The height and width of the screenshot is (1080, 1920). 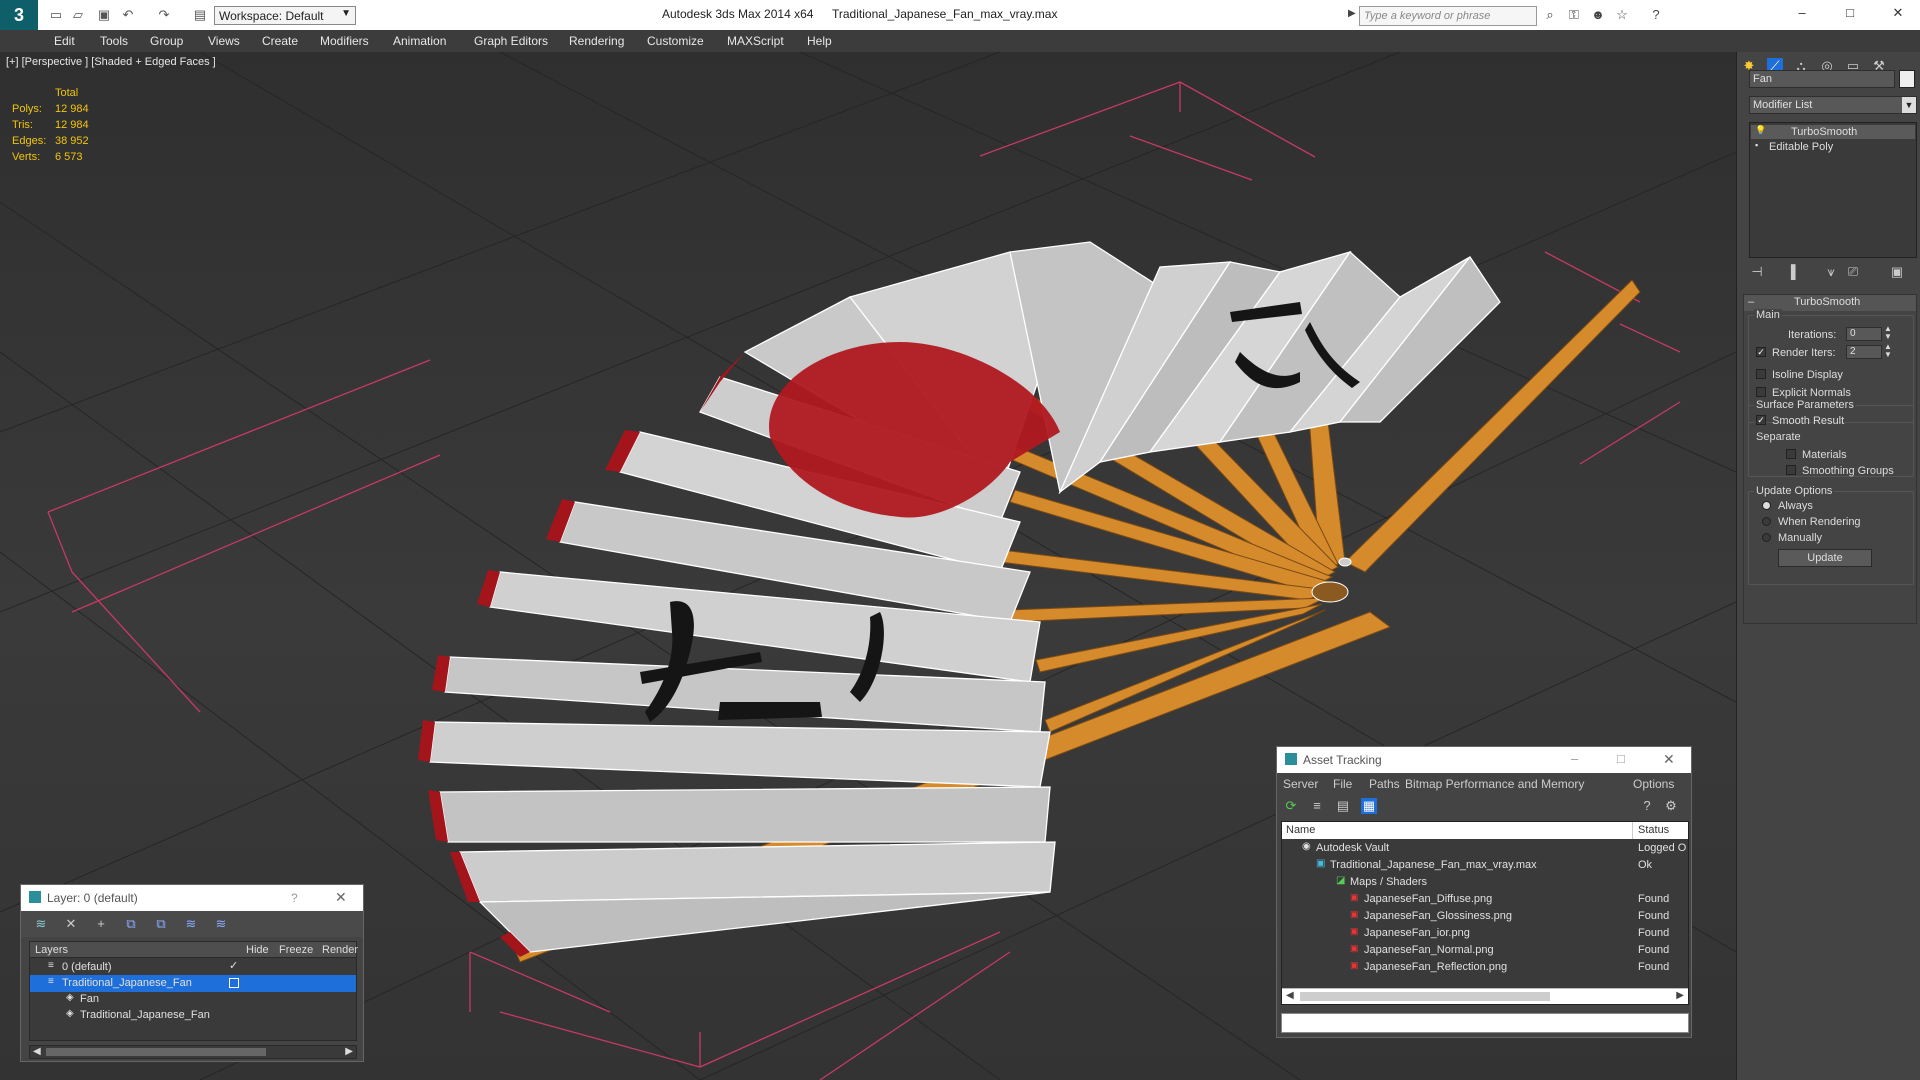 What do you see at coordinates (166, 41) in the screenshot?
I see `menu-group: Group` at bounding box center [166, 41].